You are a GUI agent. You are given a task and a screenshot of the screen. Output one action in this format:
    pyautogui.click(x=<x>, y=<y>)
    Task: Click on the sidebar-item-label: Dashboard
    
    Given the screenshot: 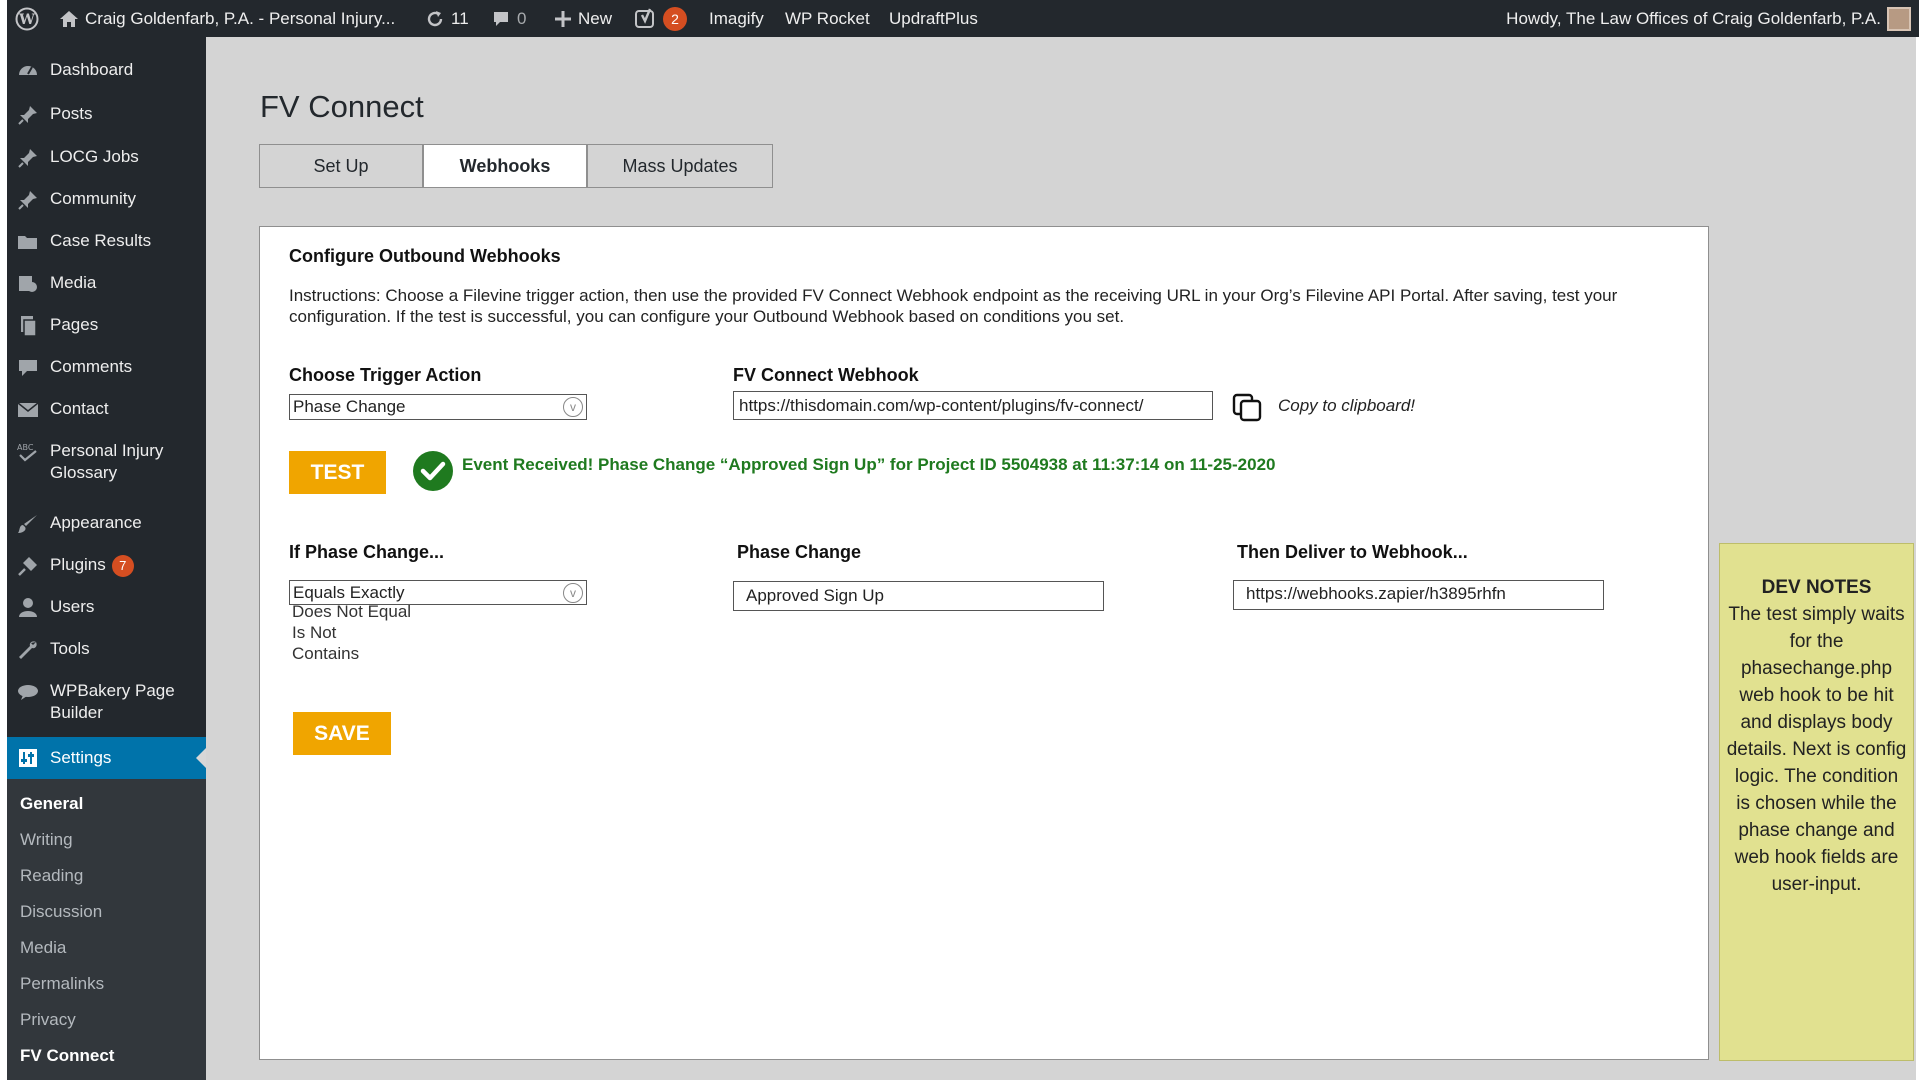 What is the action you would take?
    pyautogui.click(x=92, y=69)
    